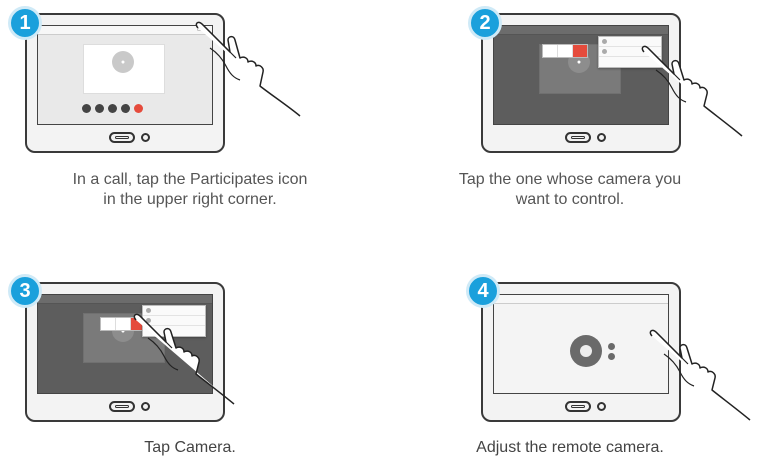  What do you see at coordinates (570, 179) in the screenshot?
I see `caption-line-1: Tap the one whose camera you` at bounding box center [570, 179].